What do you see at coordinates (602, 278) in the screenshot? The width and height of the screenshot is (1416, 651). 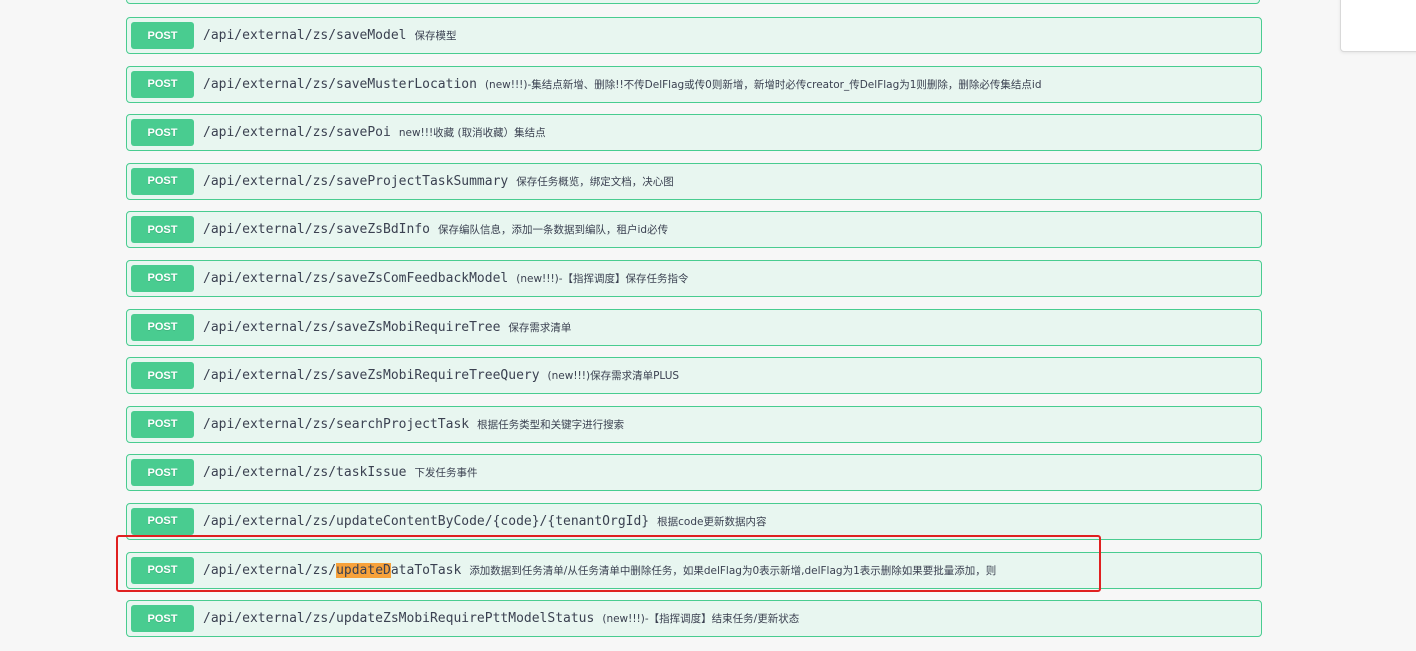 I see `endpoint-summary: (new!!!)-【指挥调度】保存任务指令` at bounding box center [602, 278].